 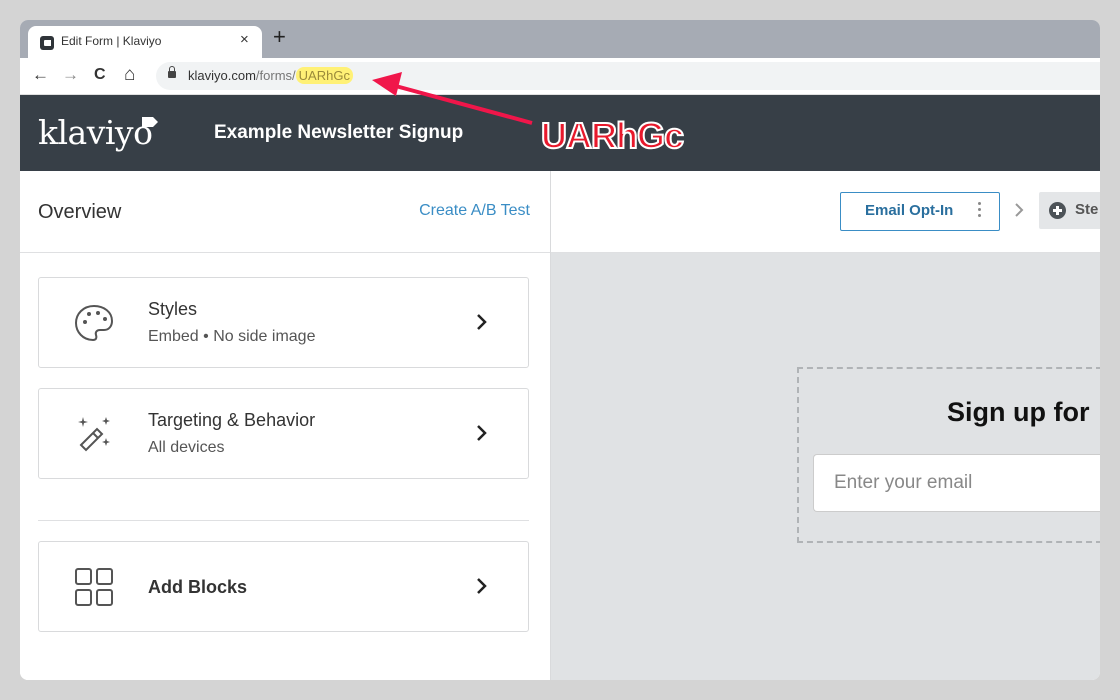 I want to click on grid-icon, so click(x=94, y=587).